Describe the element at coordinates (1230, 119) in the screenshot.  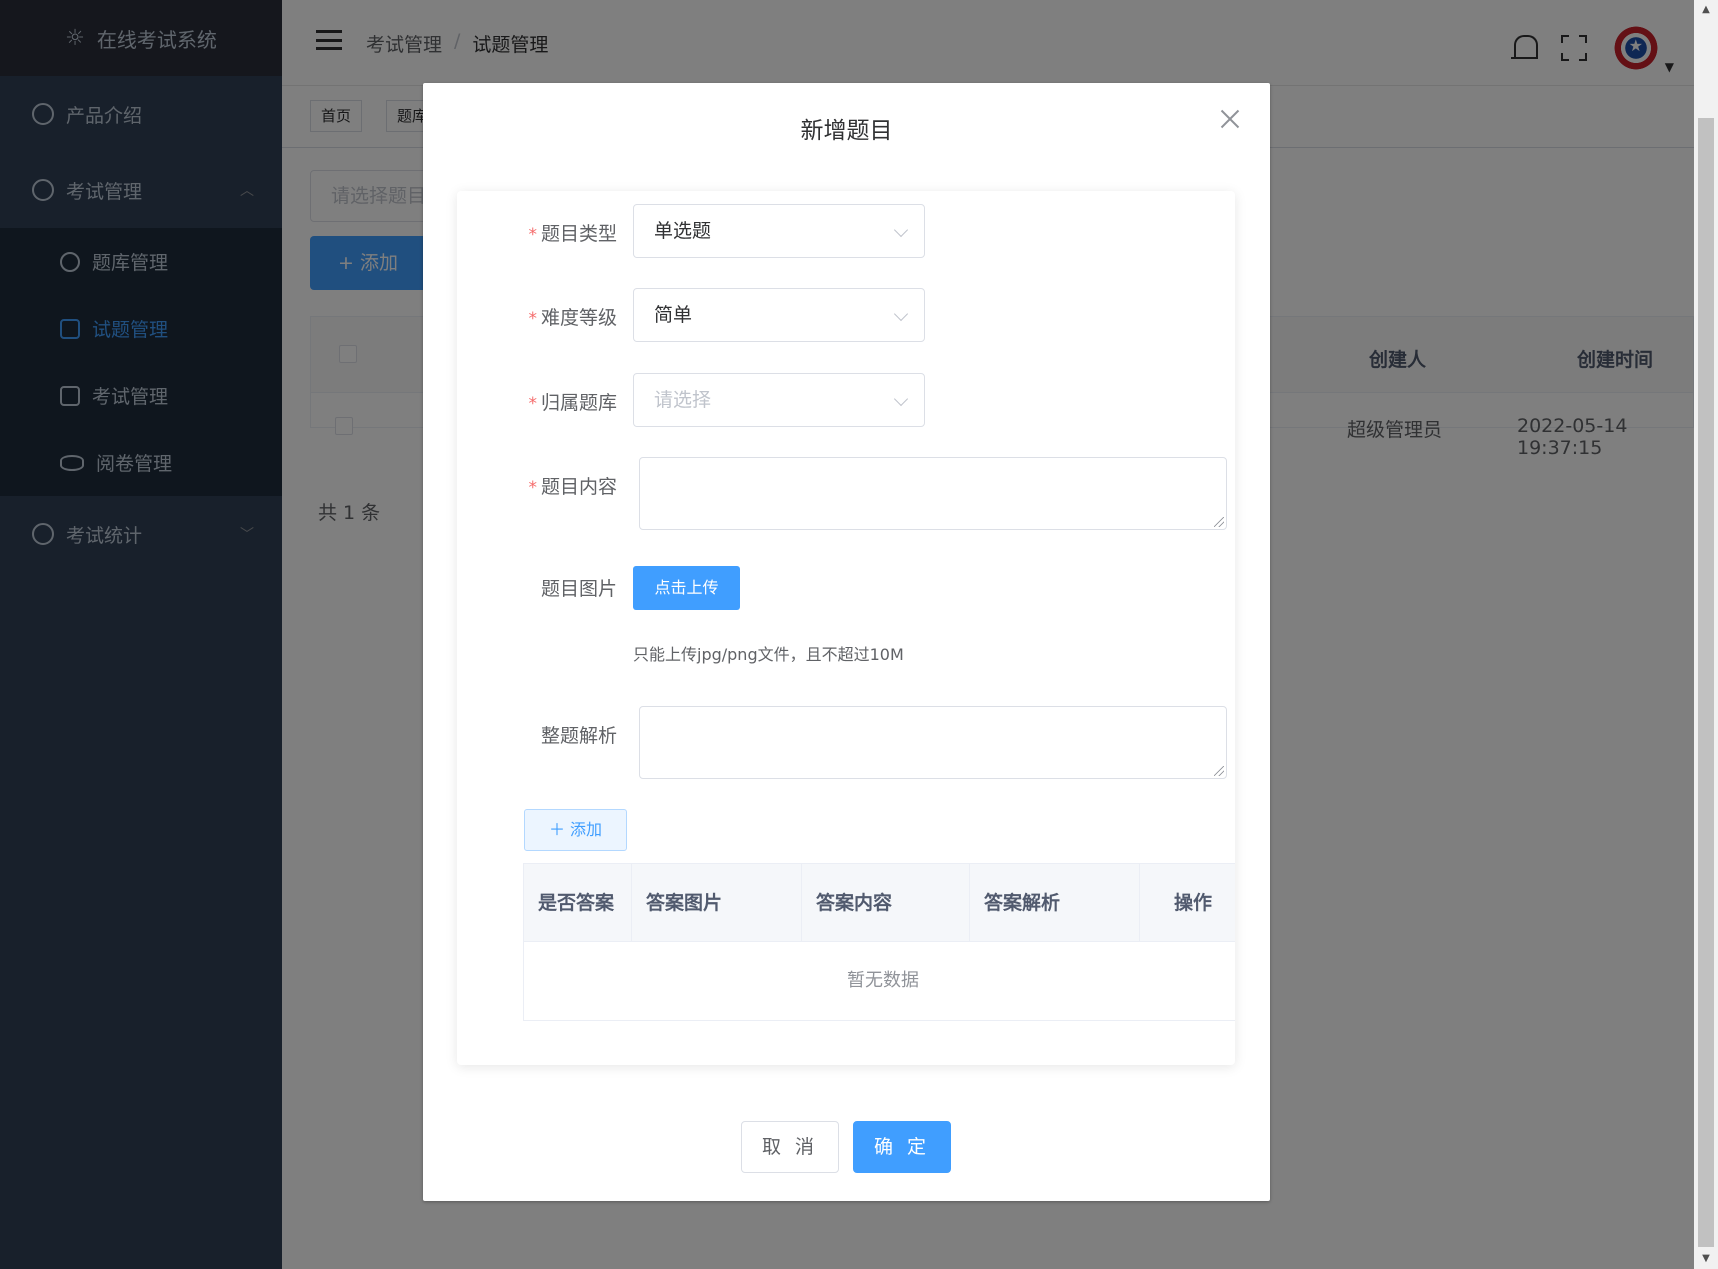
I see `close-icon` at that location.